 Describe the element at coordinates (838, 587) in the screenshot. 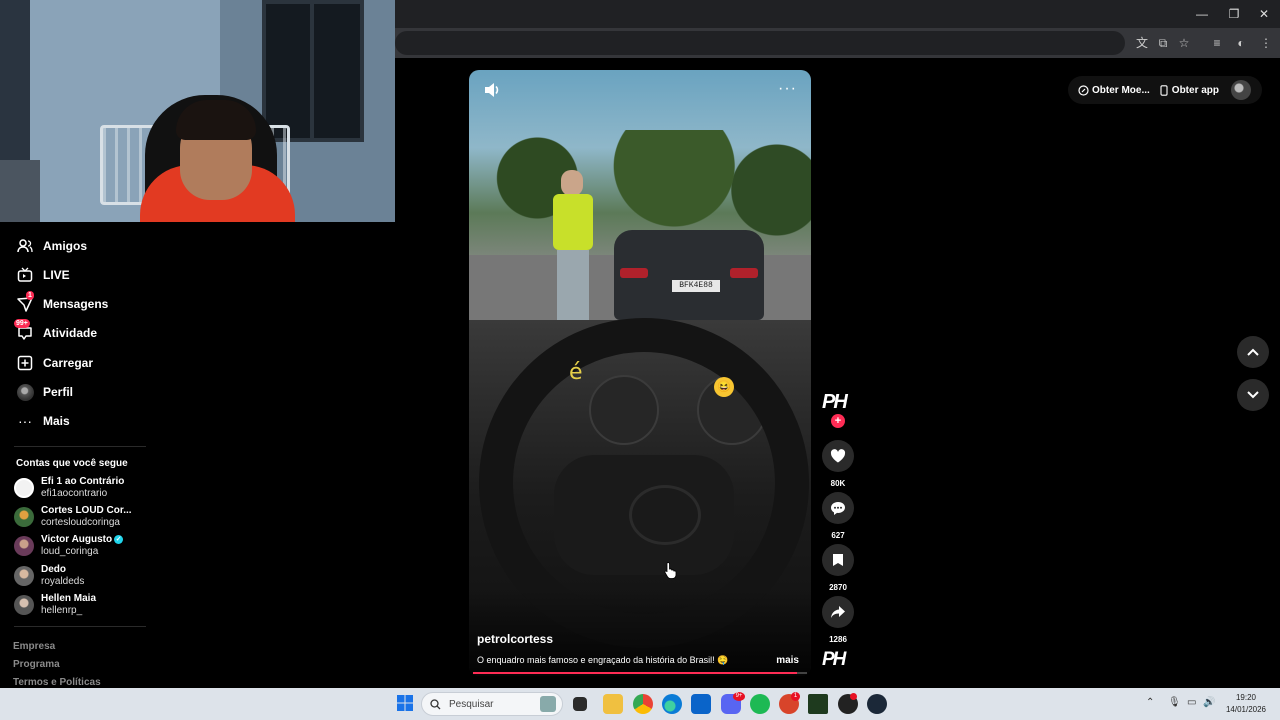

I see `save-count: 2870` at that location.